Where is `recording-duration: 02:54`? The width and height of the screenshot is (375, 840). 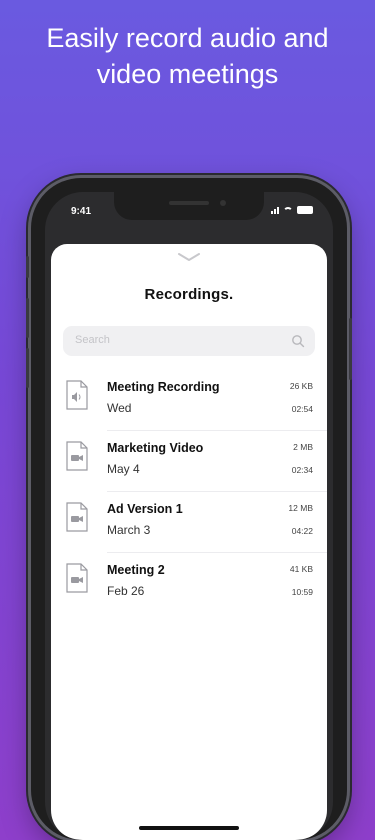
recording-duration: 02:54 is located at coordinates (302, 409).